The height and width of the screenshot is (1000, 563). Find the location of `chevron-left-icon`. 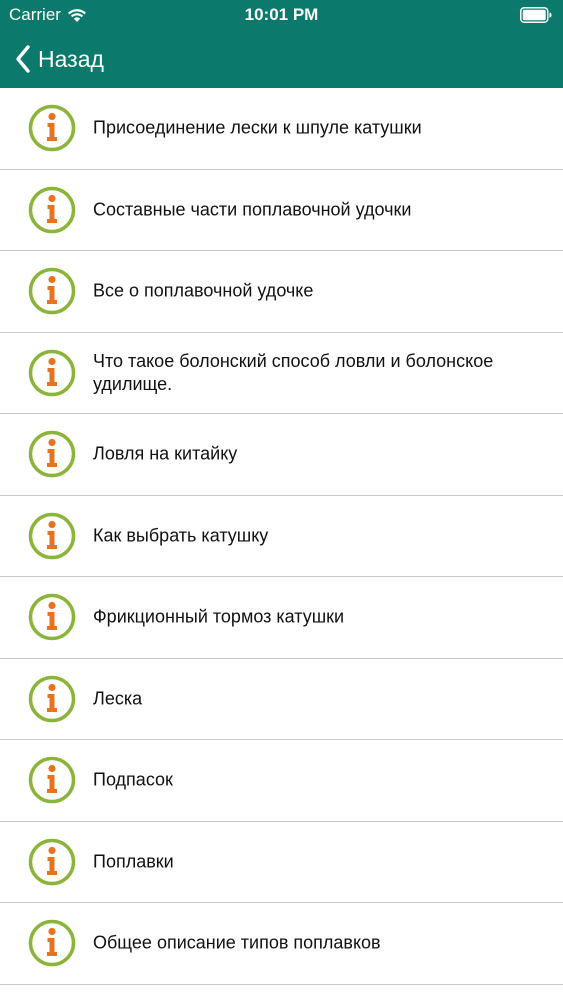

chevron-left-icon is located at coordinates (23, 59).